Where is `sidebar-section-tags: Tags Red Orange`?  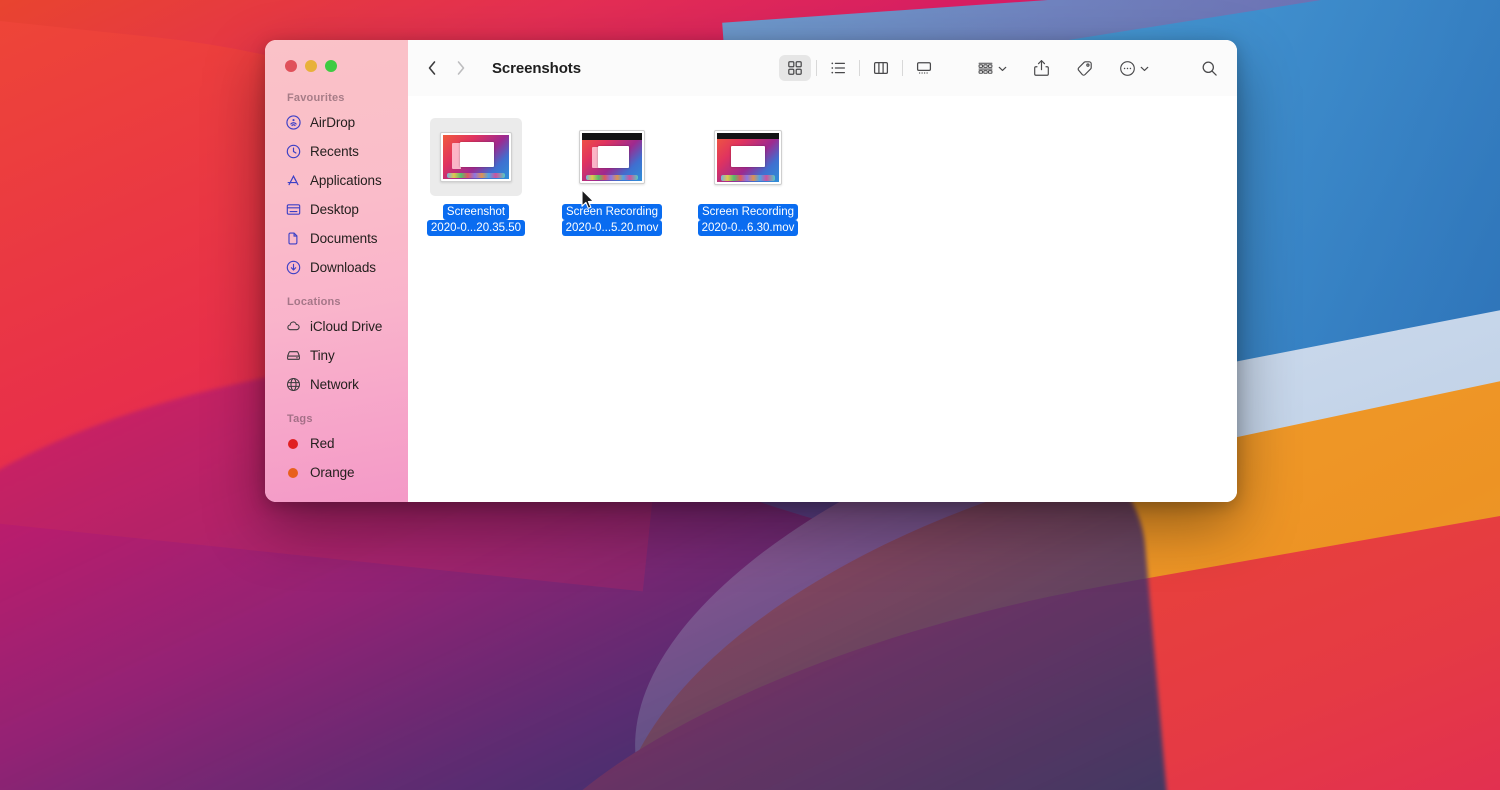 sidebar-section-tags: Tags Red Orange is located at coordinates (336, 450).